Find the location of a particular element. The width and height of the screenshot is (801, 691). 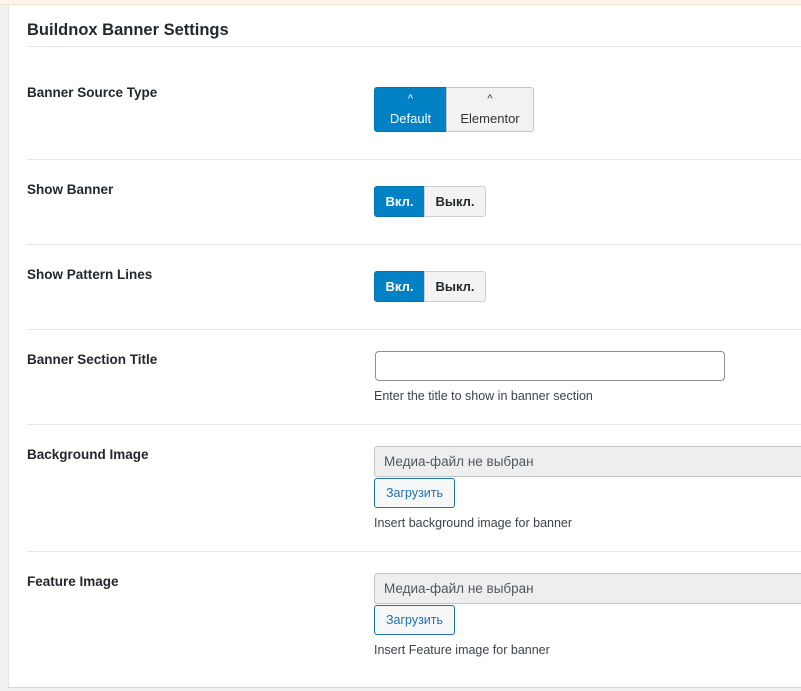

show-pattern-lines-off-button: Выкл. is located at coordinates (455, 286).